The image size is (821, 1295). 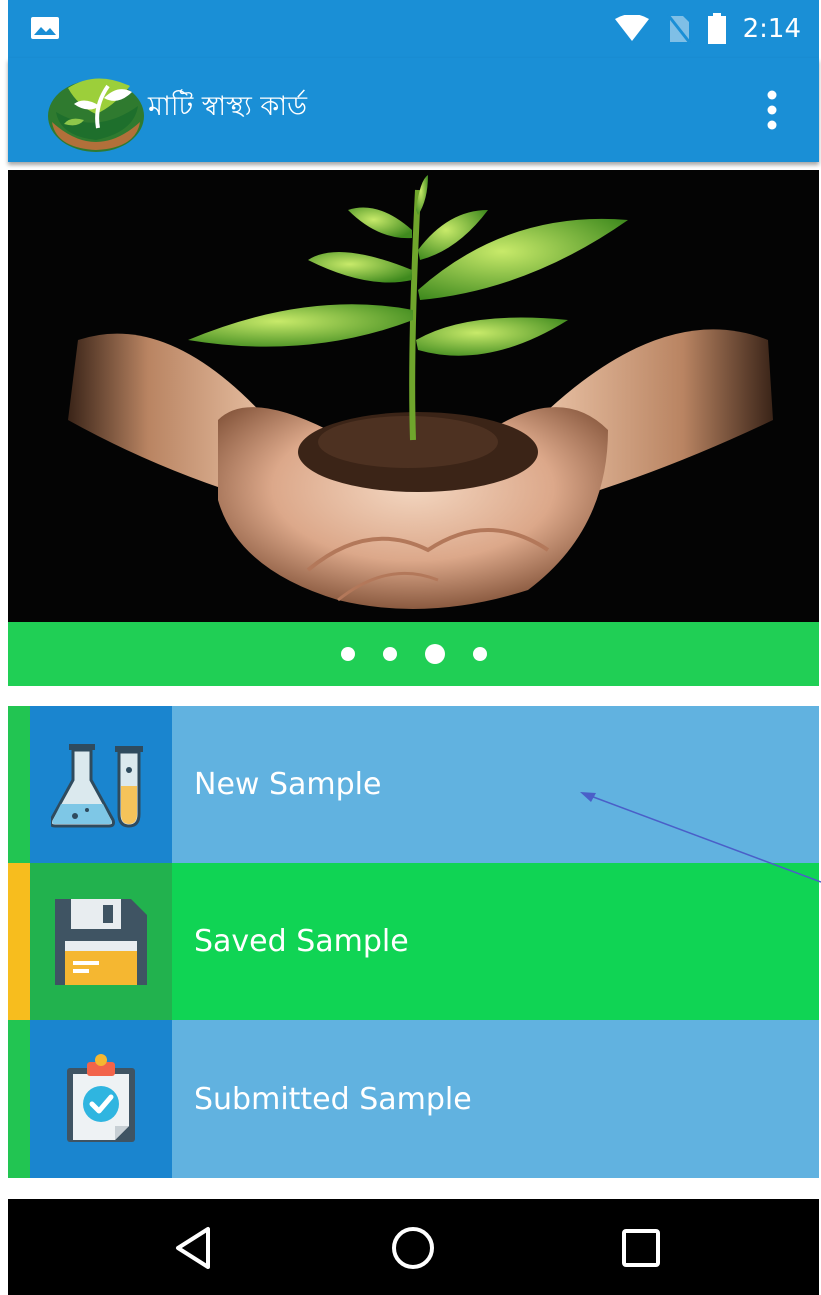 What do you see at coordinates (45, 28) in the screenshot?
I see `gallery-icon` at bounding box center [45, 28].